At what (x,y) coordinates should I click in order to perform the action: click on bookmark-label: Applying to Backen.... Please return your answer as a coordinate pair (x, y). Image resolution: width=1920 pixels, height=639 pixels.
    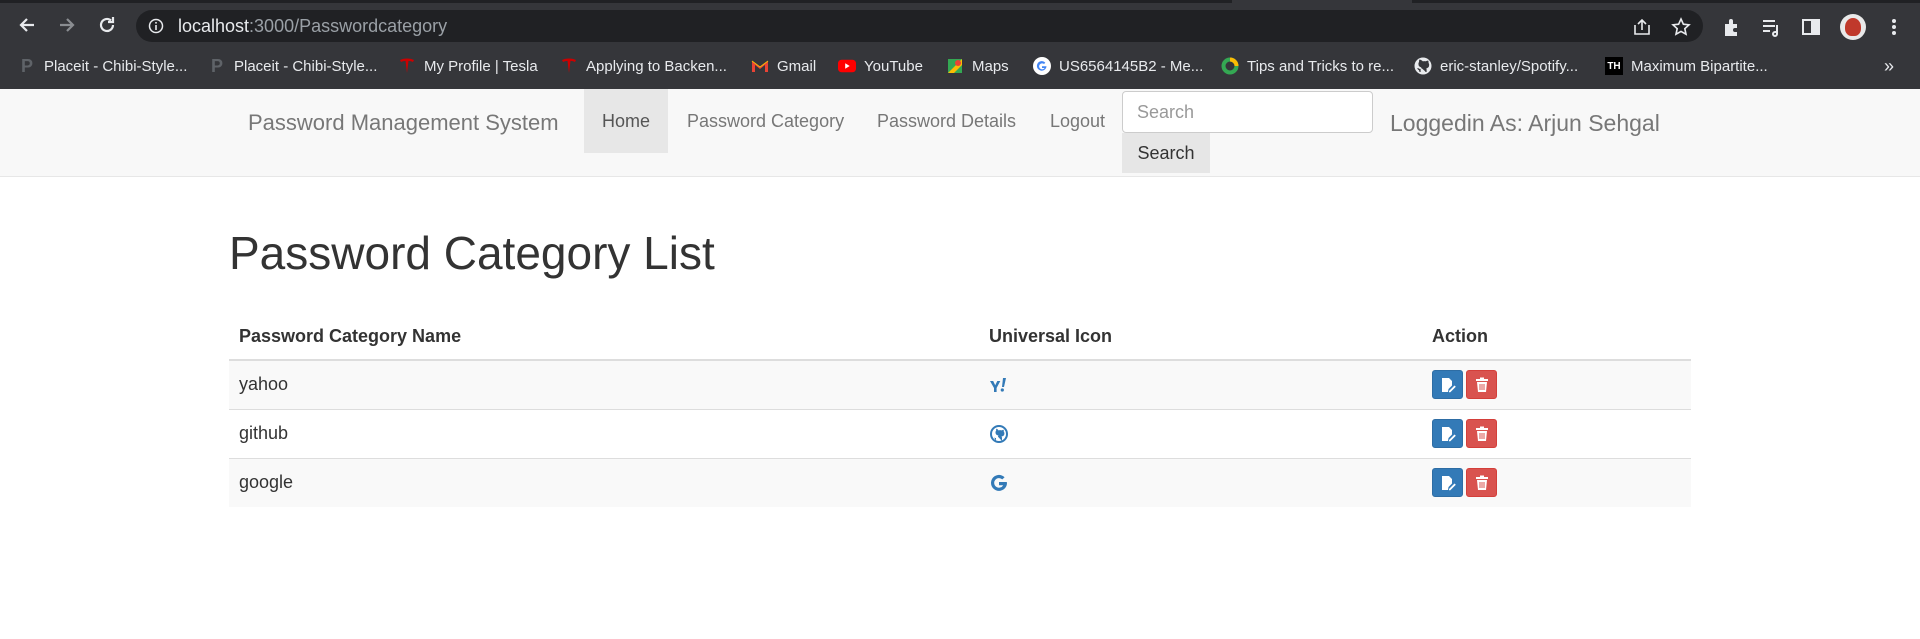
    Looking at the image, I should click on (656, 66).